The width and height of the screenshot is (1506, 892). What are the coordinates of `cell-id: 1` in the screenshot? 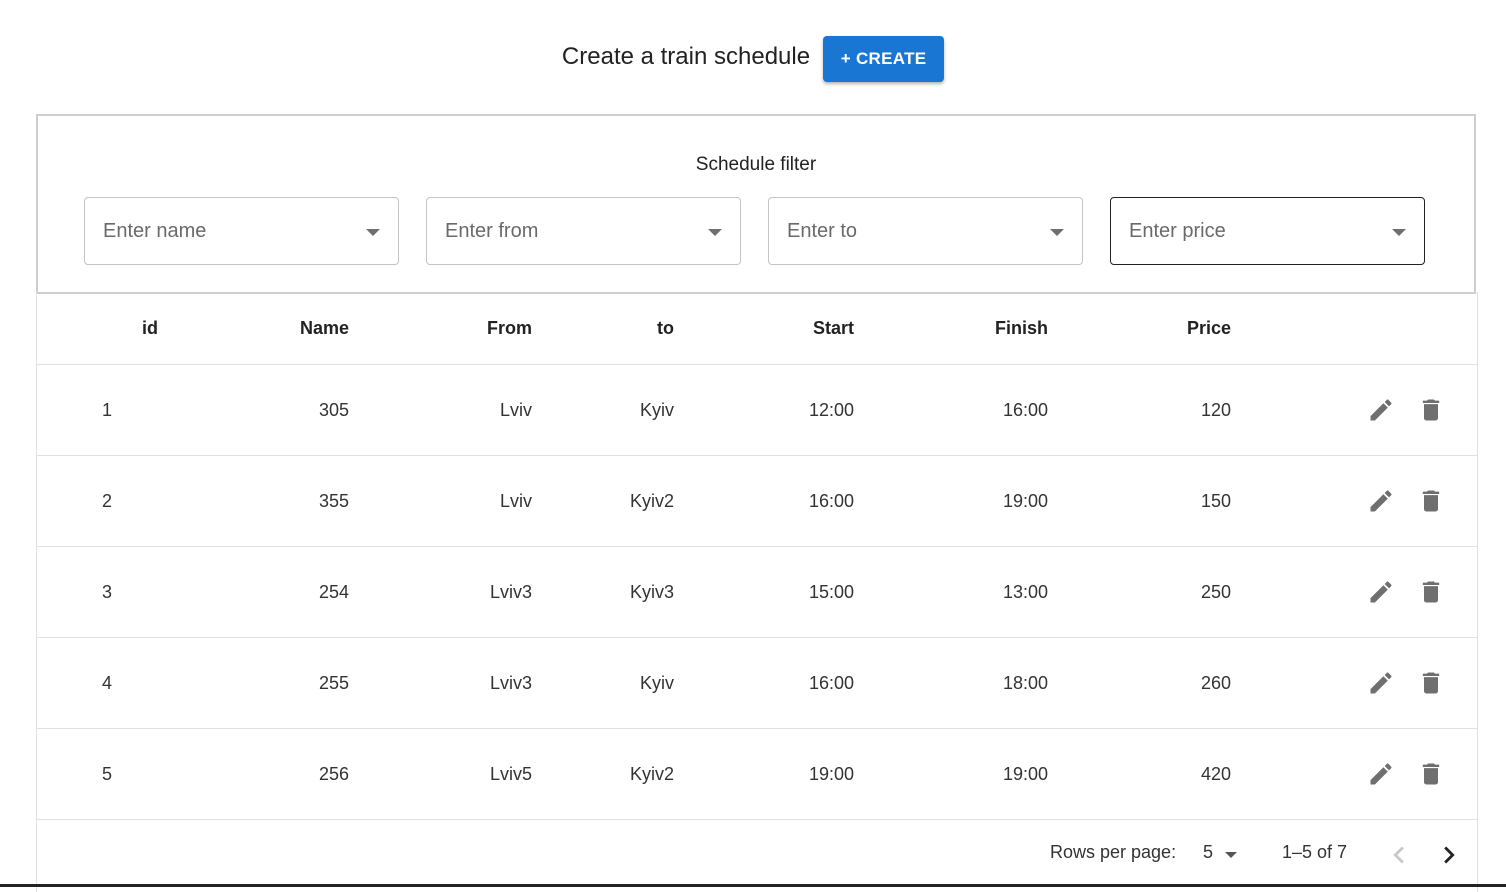 It's located at (107, 409).